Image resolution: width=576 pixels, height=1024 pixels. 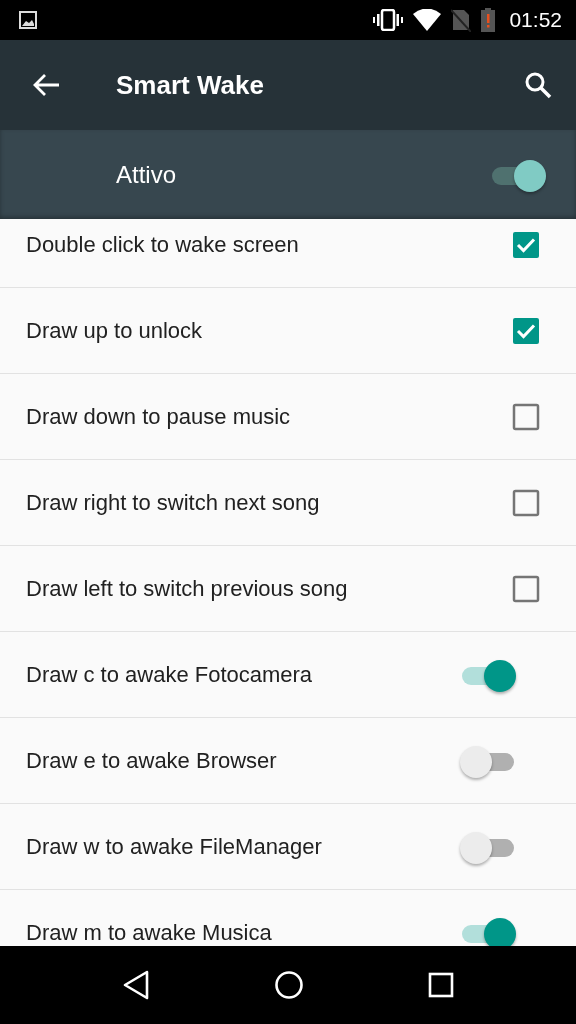 What do you see at coordinates (535, 20) in the screenshot?
I see `clock-time: 01:52` at bounding box center [535, 20].